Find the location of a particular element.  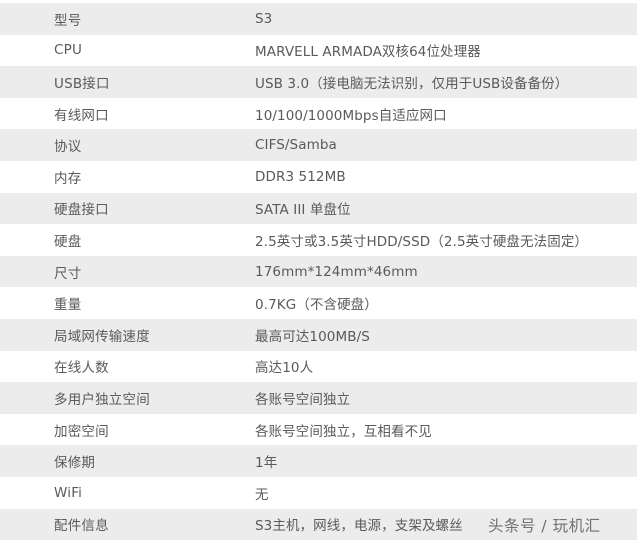

spec-value: 176mm*124mm*46mm is located at coordinates (336, 271).